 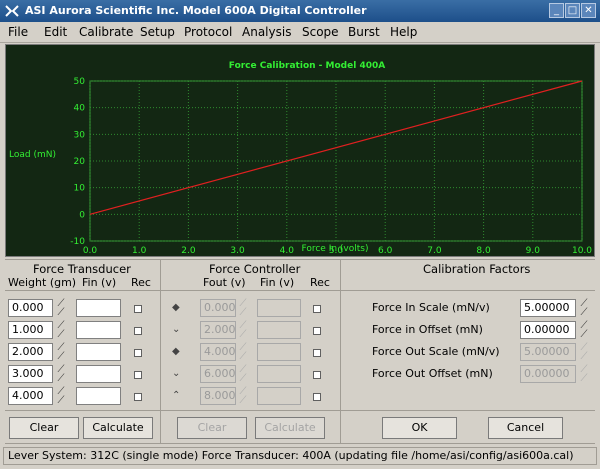 I want to click on menu-scope: Scope, so click(x=320, y=32).